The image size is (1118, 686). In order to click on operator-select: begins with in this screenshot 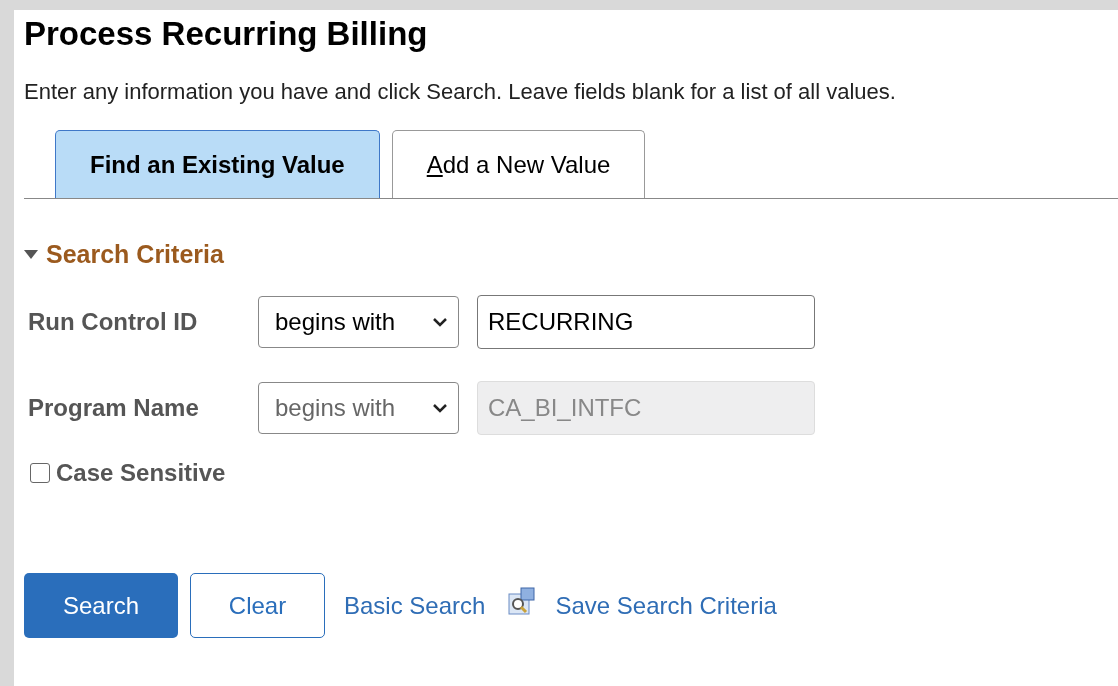, I will do `click(358, 322)`.